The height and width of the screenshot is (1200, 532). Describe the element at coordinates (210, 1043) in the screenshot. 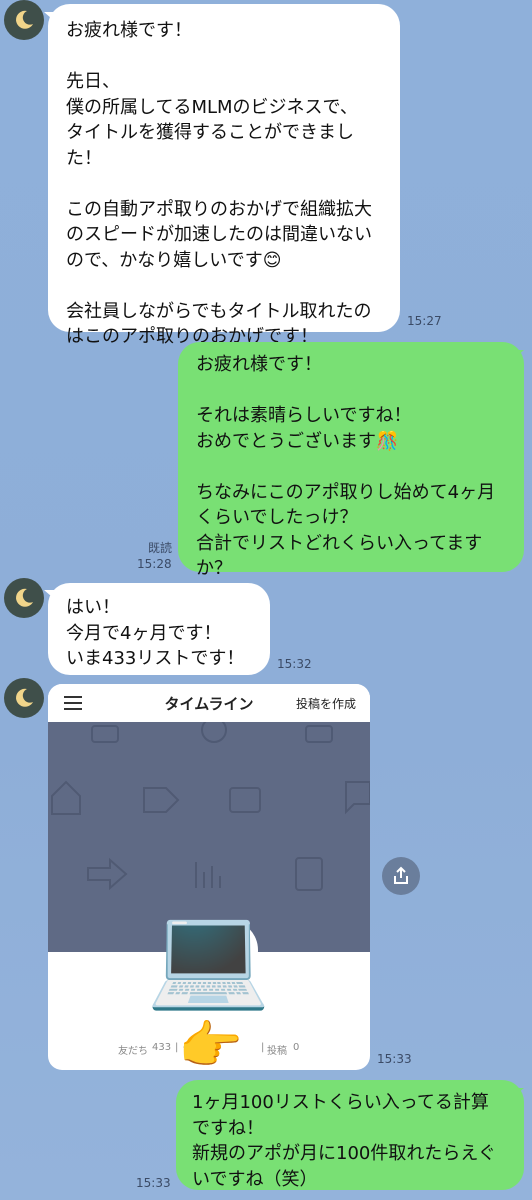

I see `pointing-hand-sticker: 👉` at that location.